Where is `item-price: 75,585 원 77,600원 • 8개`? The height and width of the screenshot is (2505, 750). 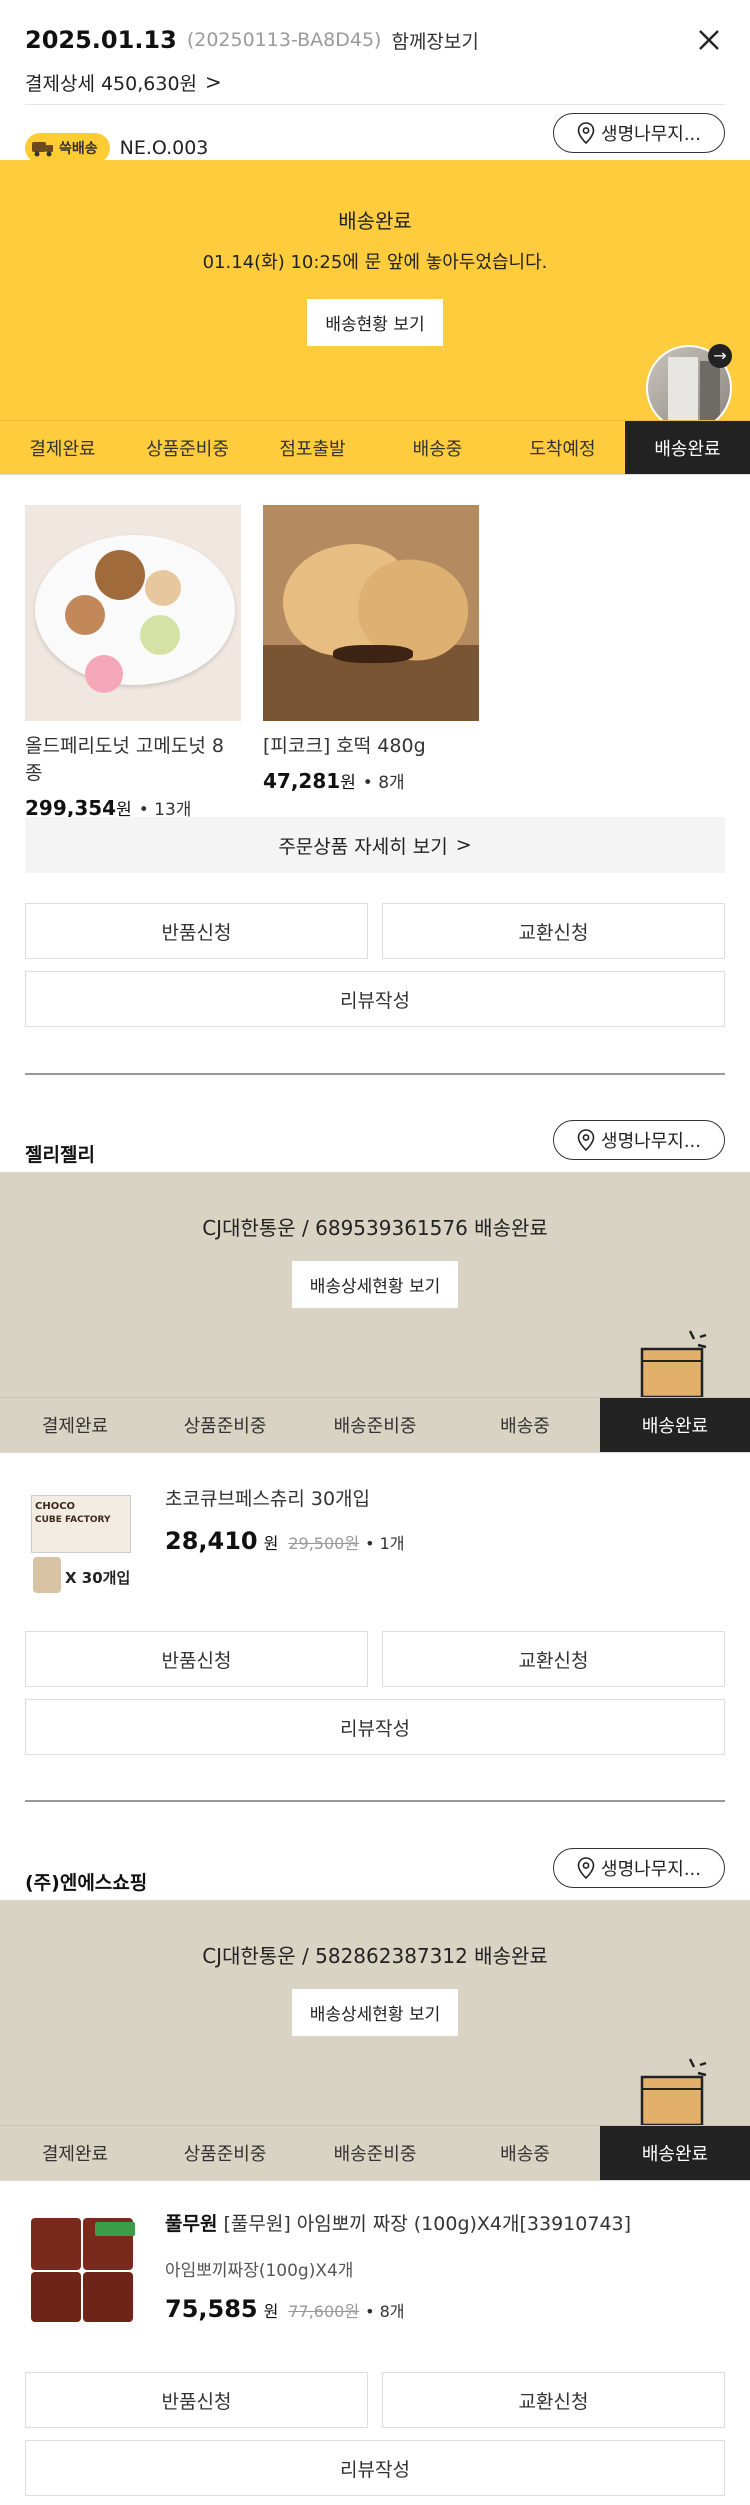 item-price: 75,585 원 77,600원 • 8개 is located at coordinates (398, 2309).